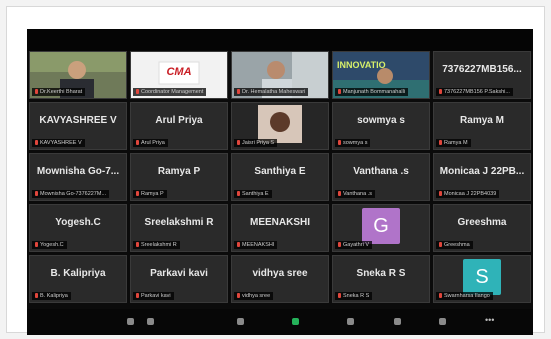 The height and width of the screenshot is (339, 551). I want to click on participant-tile: Sreelakshmi R Sreelakshmi R, so click(179, 228).